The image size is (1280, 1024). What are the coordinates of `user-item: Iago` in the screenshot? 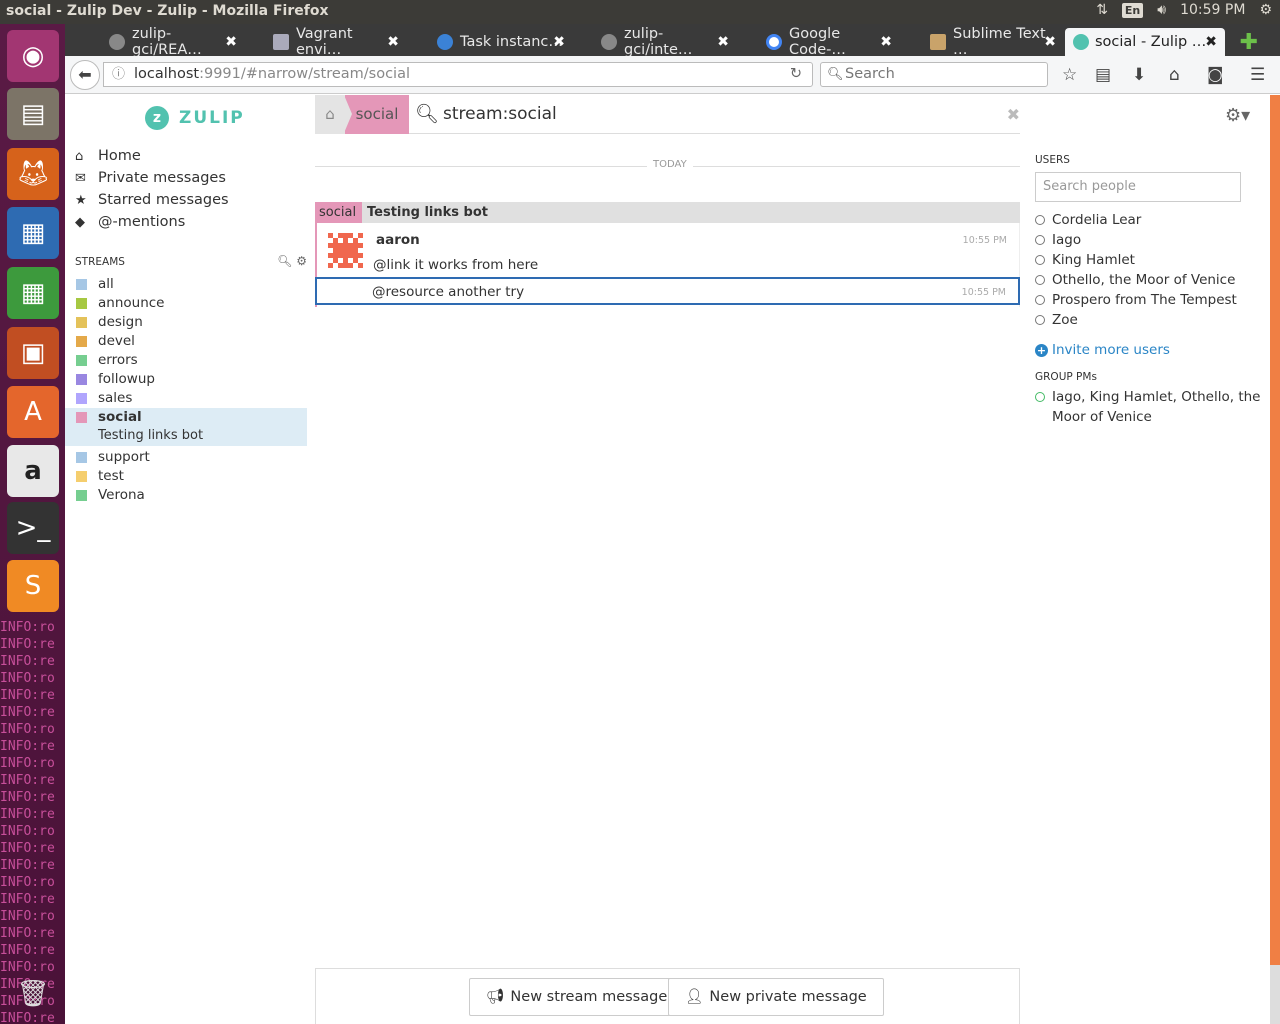 It's located at (1155, 240).